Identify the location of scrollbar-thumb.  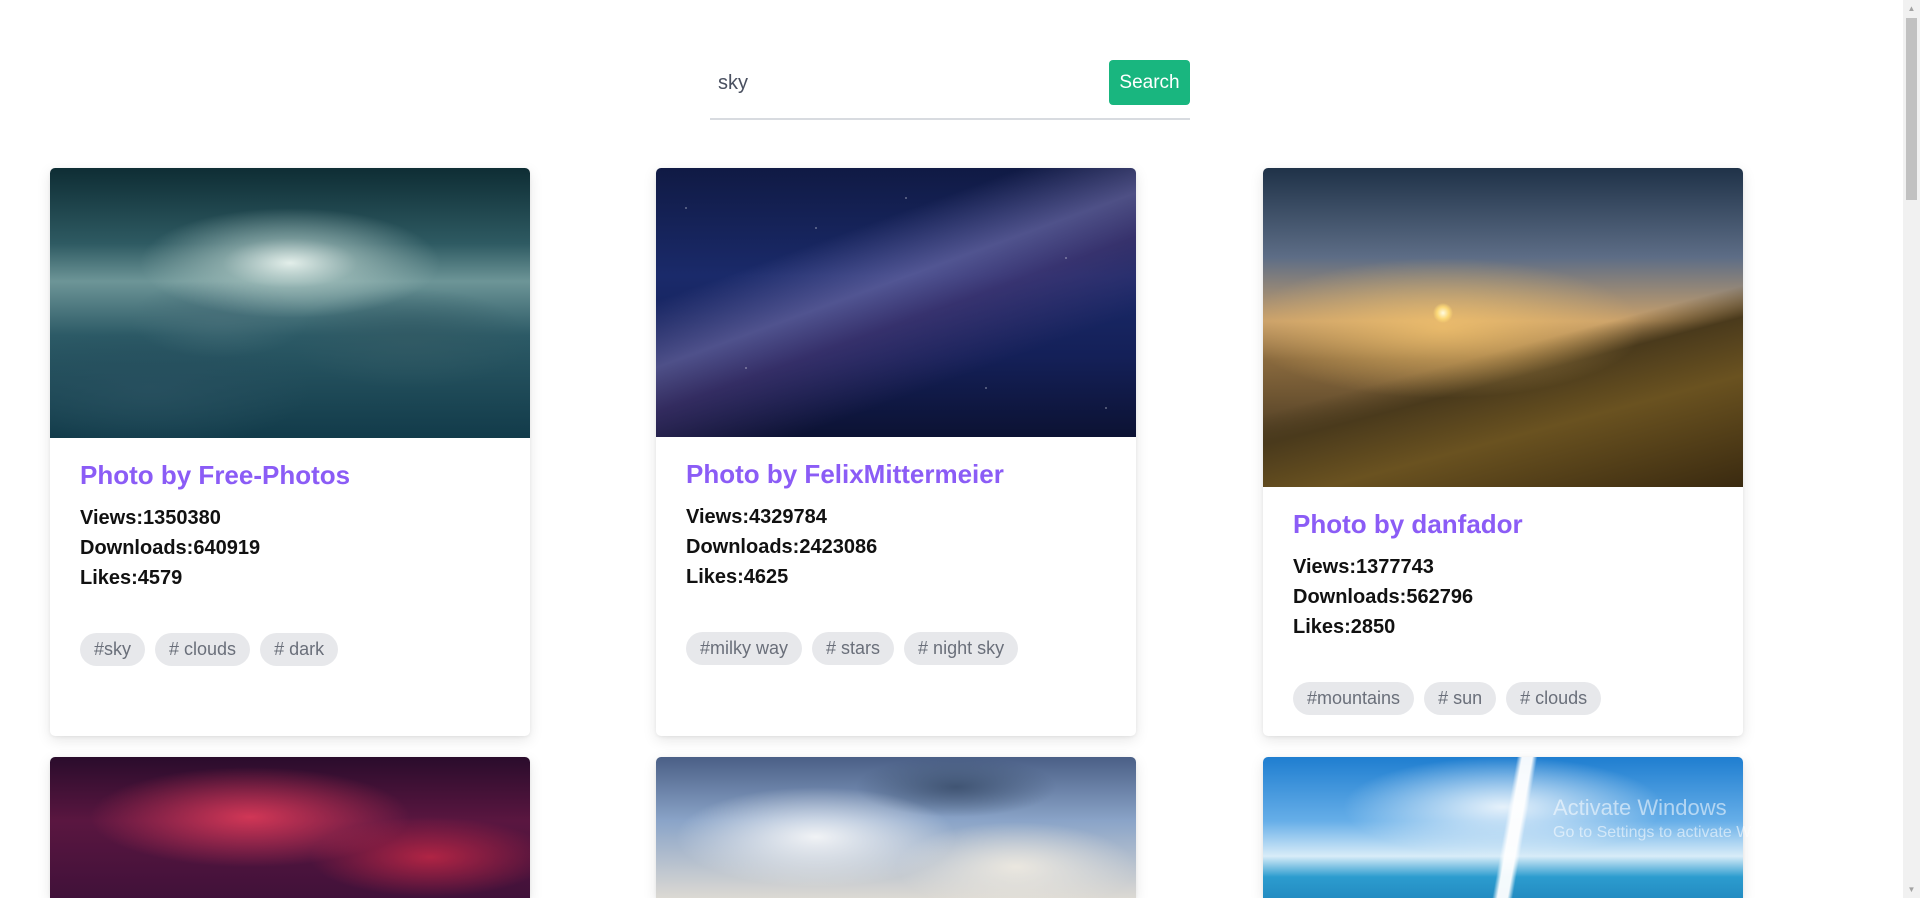
(1911, 109).